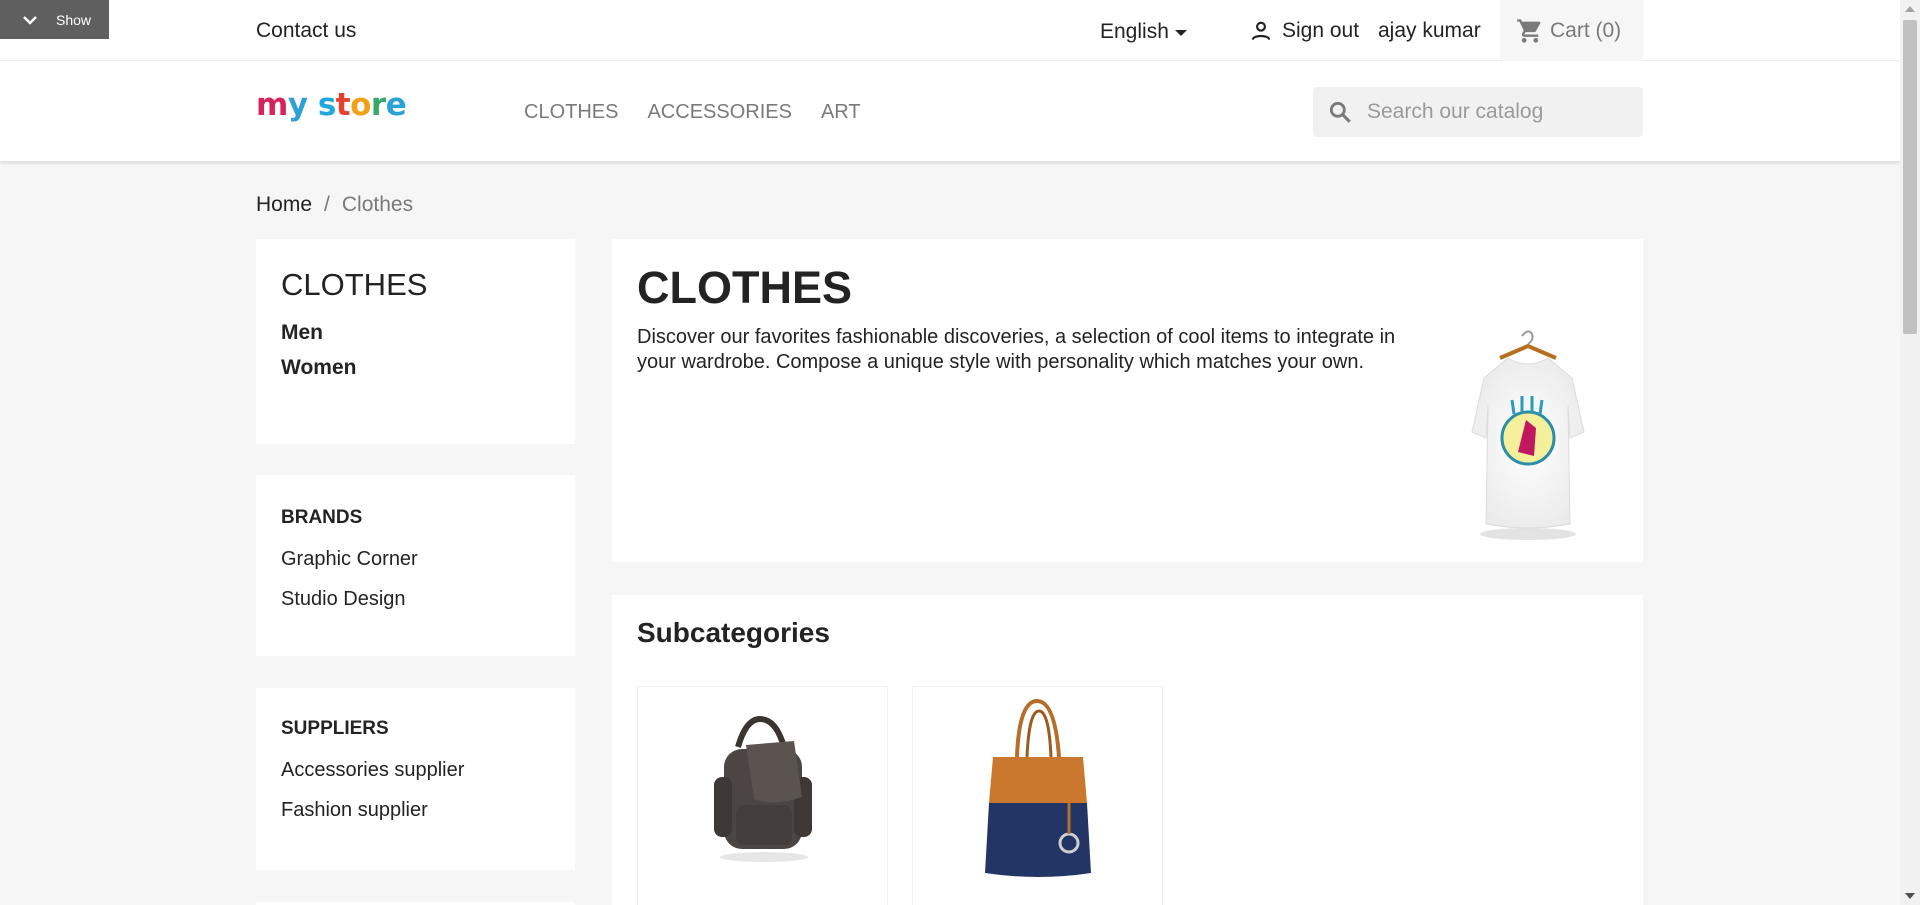 This screenshot has height=905, width=1920. Describe the element at coordinates (313, 105) in the screenshot. I see `logo-letter` at that location.